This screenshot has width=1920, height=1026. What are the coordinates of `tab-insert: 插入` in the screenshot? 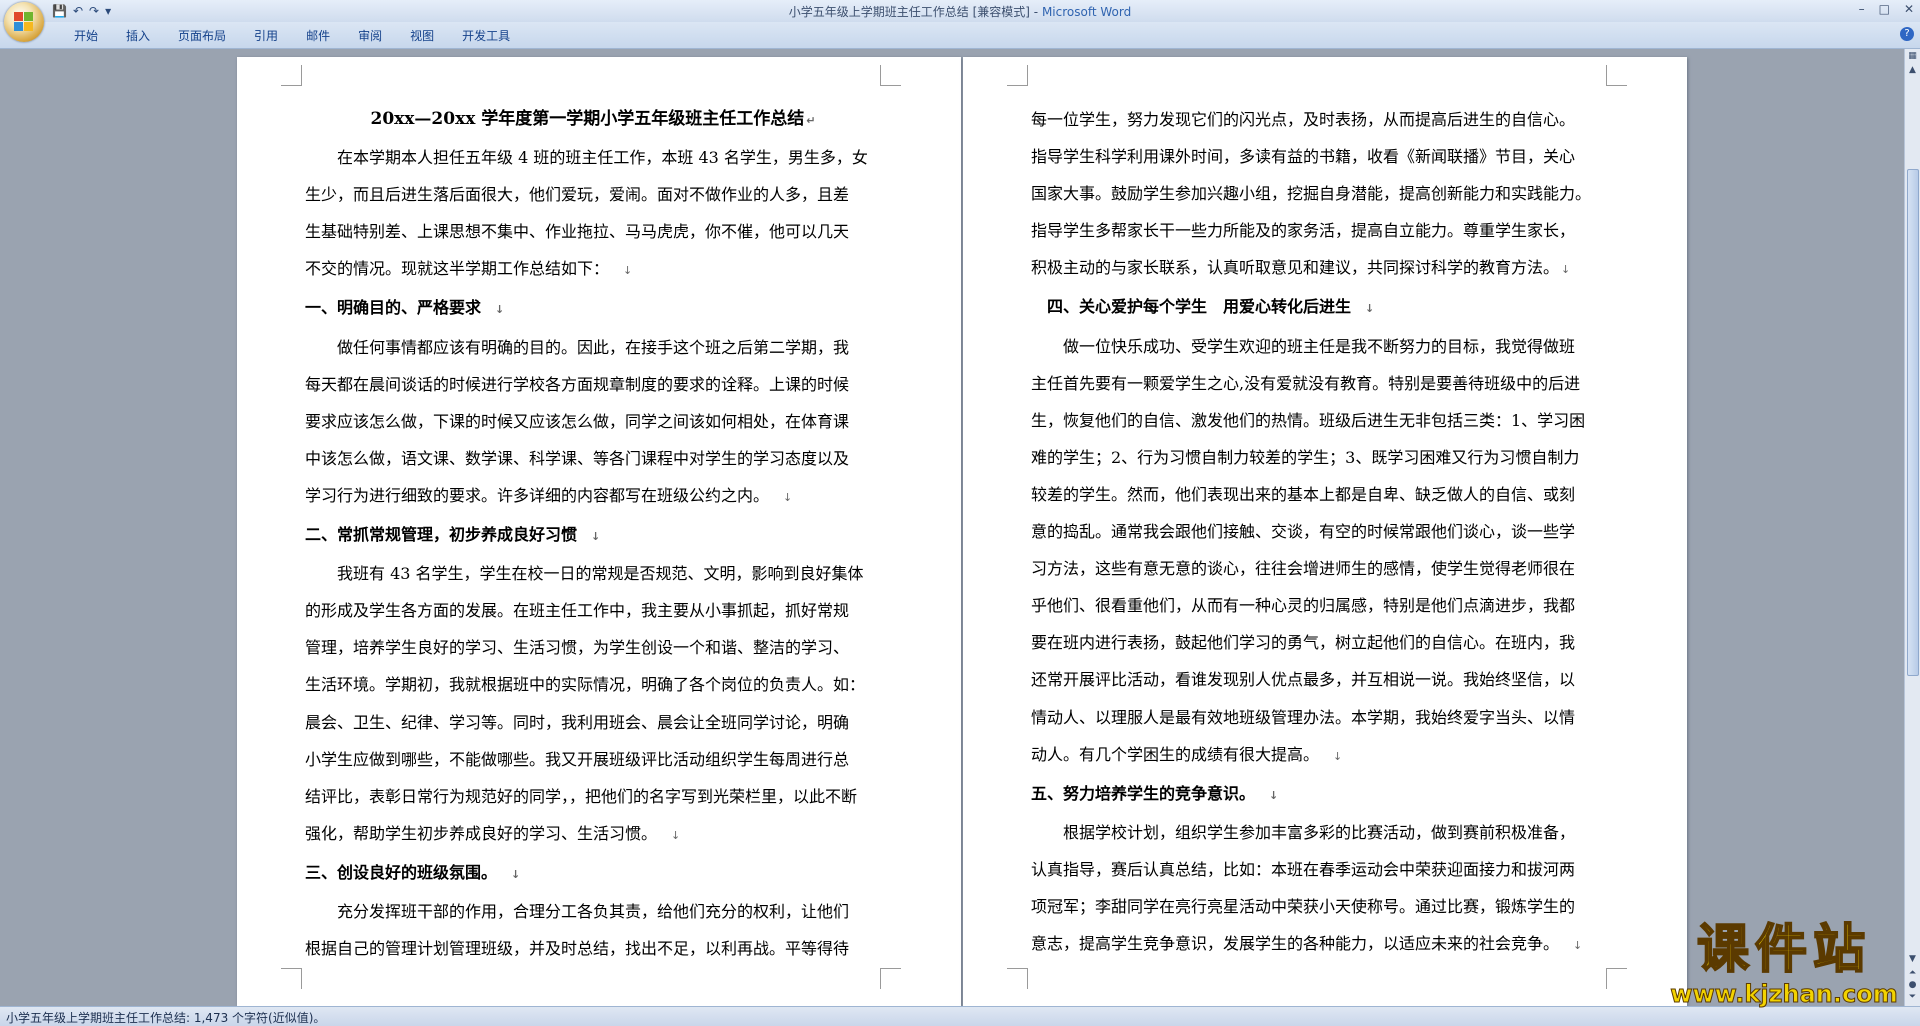 It's located at (138, 35).